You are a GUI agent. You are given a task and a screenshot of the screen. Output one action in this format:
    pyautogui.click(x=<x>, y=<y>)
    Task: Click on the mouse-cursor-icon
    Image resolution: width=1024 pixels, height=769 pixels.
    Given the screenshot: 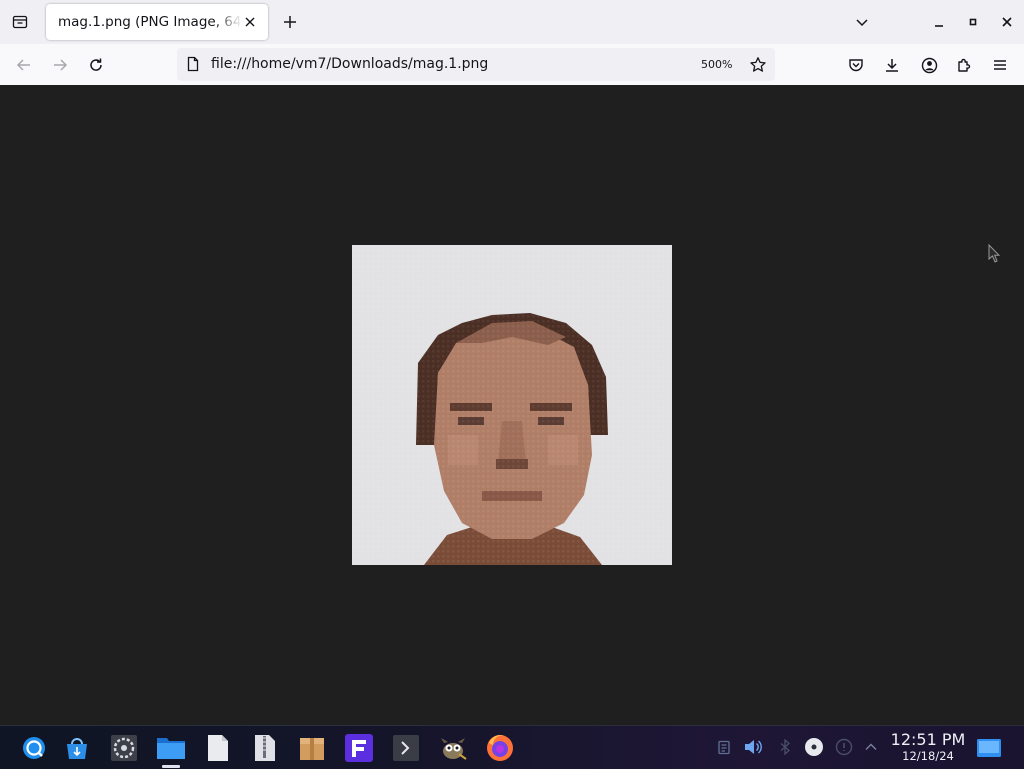 What is the action you would take?
    pyautogui.click(x=994, y=253)
    